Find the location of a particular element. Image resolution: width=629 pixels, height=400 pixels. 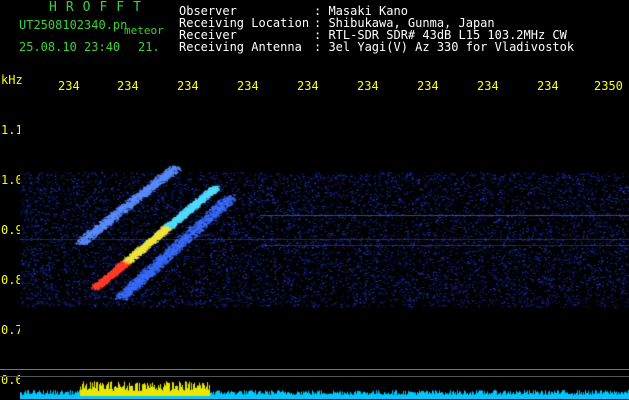

x-tick-0: 234 is located at coordinates (69, 86).